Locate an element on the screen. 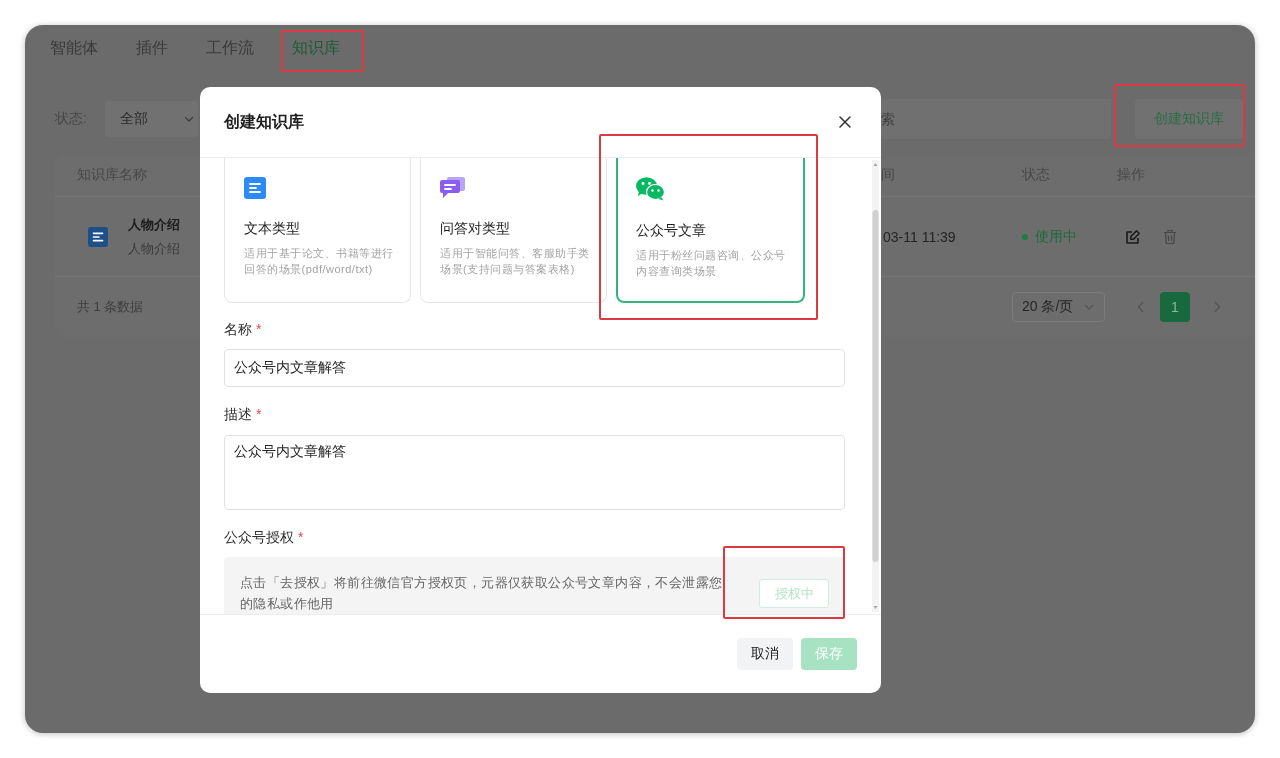  name-input: 公众号内文章解答 is located at coordinates (534, 368).